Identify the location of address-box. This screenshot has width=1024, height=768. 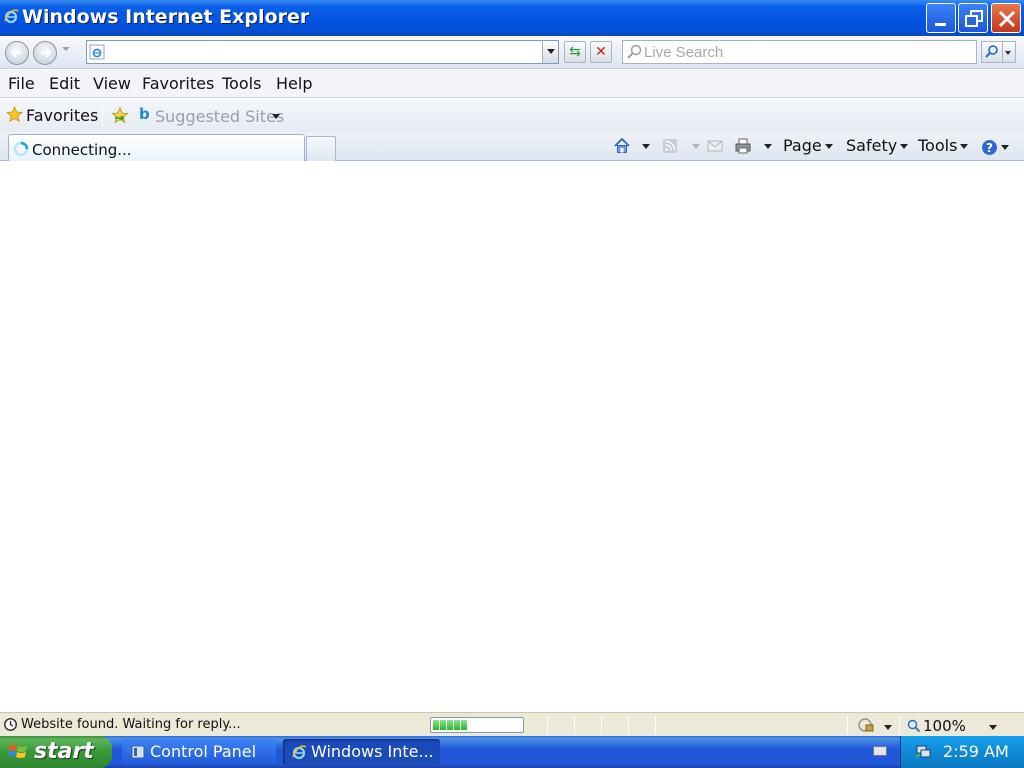
(322, 52).